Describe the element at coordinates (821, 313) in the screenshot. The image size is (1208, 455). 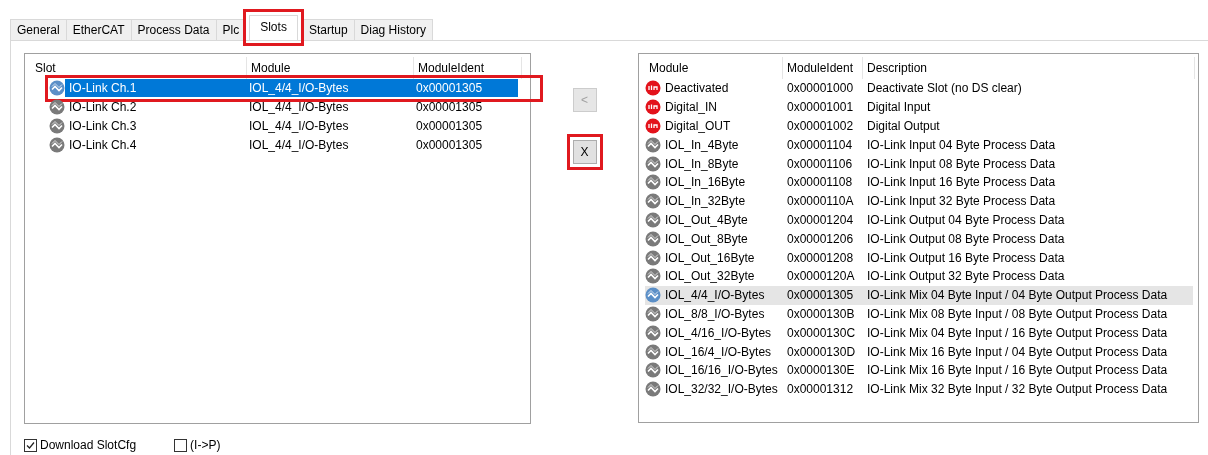
I see `module-ident: 0x0000130B` at that location.